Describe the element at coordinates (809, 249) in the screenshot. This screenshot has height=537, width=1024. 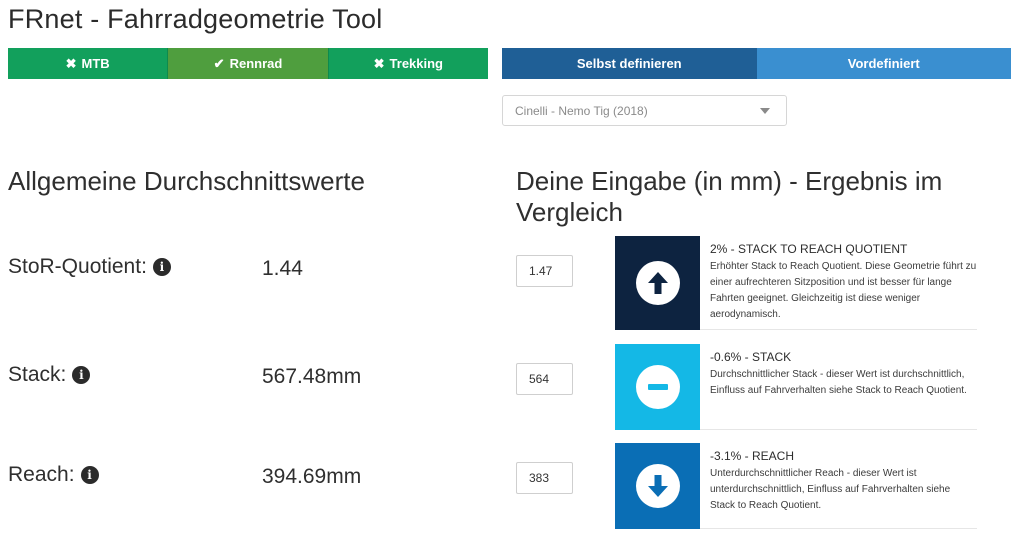
I see `result-title: 2% - STACK TO REACH QUOTIENT` at that location.